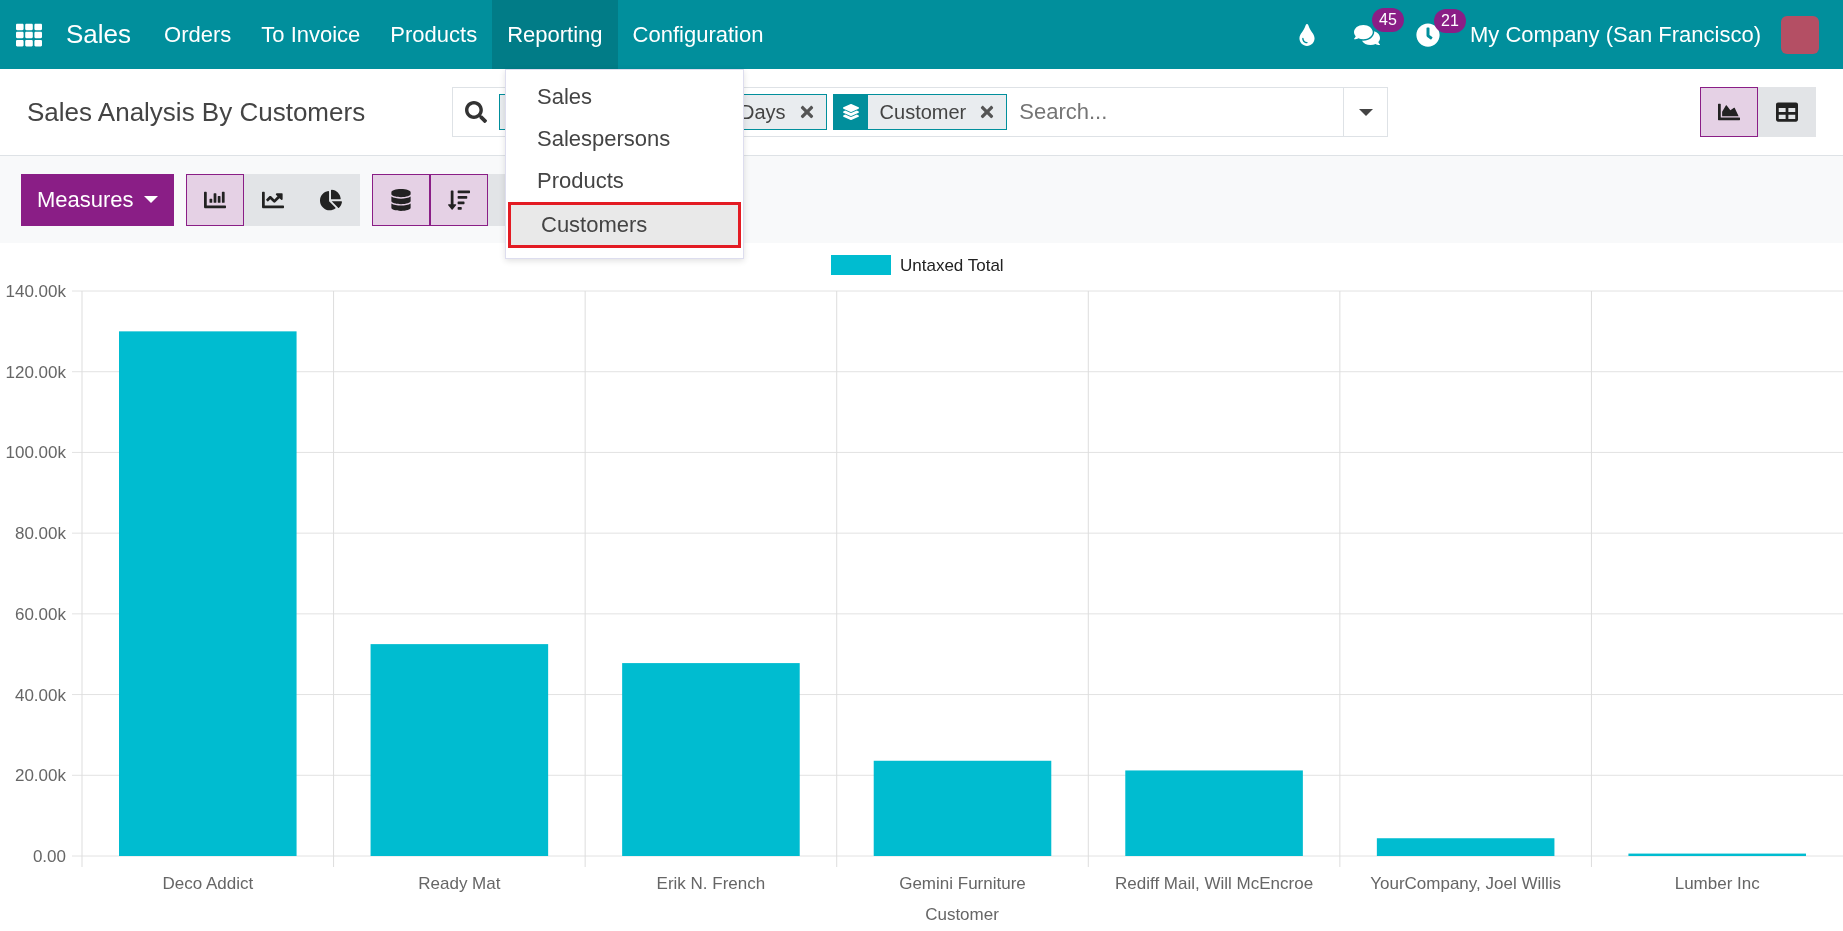 Image resolution: width=1843 pixels, height=931 pixels. I want to click on stack-icon, so click(400, 199).